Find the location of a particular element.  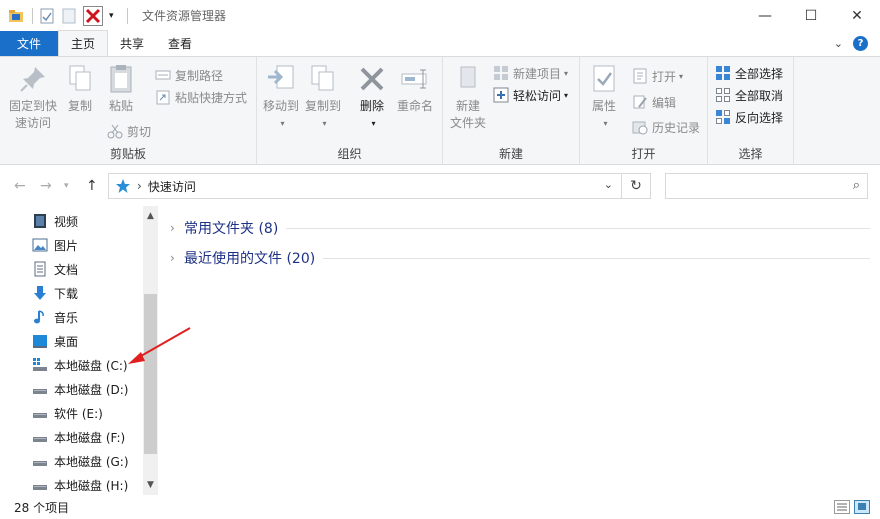

cut-button: 剪切 is located at coordinates (129, 131).